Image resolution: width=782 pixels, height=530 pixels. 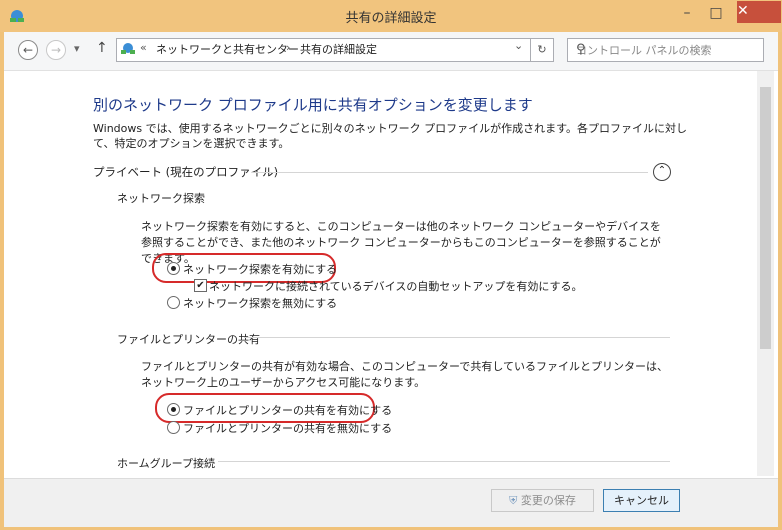 I want to click on network-icon, so click(x=128, y=48).